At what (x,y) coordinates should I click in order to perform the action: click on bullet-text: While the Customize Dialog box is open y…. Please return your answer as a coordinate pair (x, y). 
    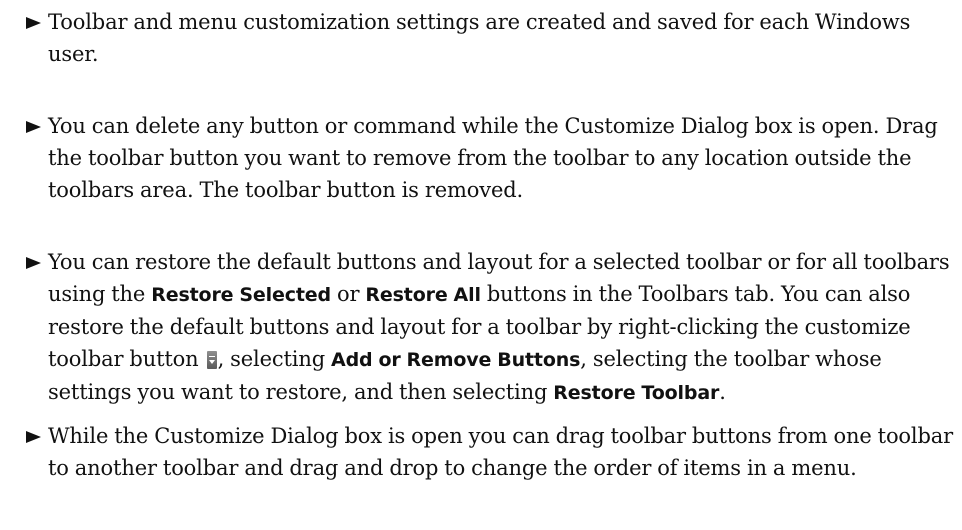
    Looking at the image, I should click on (501, 452).